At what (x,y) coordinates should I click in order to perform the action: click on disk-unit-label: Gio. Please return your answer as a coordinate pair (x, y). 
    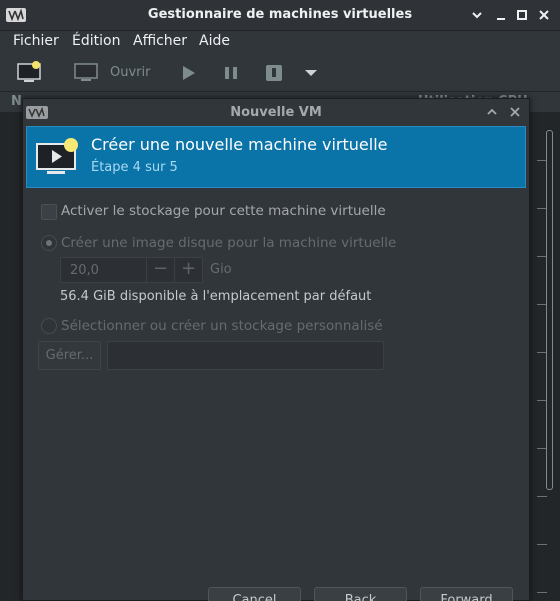
    Looking at the image, I should click on (221, 269).